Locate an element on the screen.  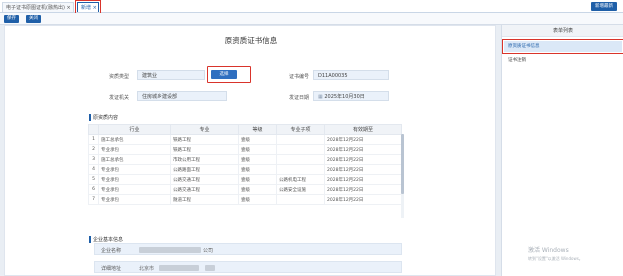
tab-certificate: 电子证书原图证机(融热出) × is located at coordinates (38, 7).